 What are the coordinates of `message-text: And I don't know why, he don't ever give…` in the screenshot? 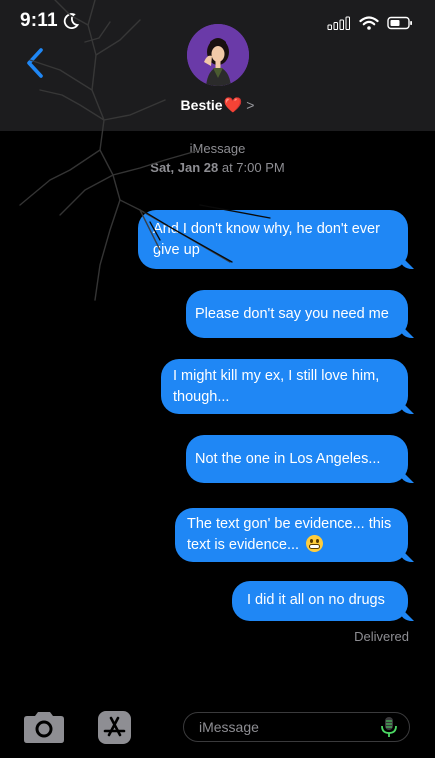 It's located at (266, 239).